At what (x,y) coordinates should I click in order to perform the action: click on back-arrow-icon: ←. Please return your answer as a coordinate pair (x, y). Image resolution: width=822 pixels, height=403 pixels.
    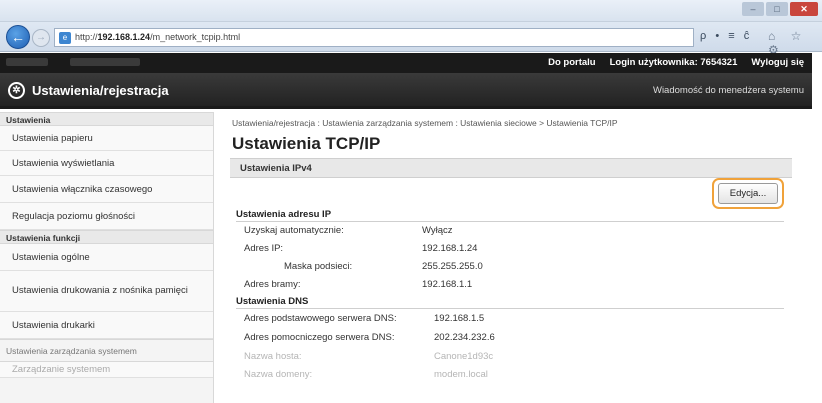
    Looking at the image, I should click on (18, 37).